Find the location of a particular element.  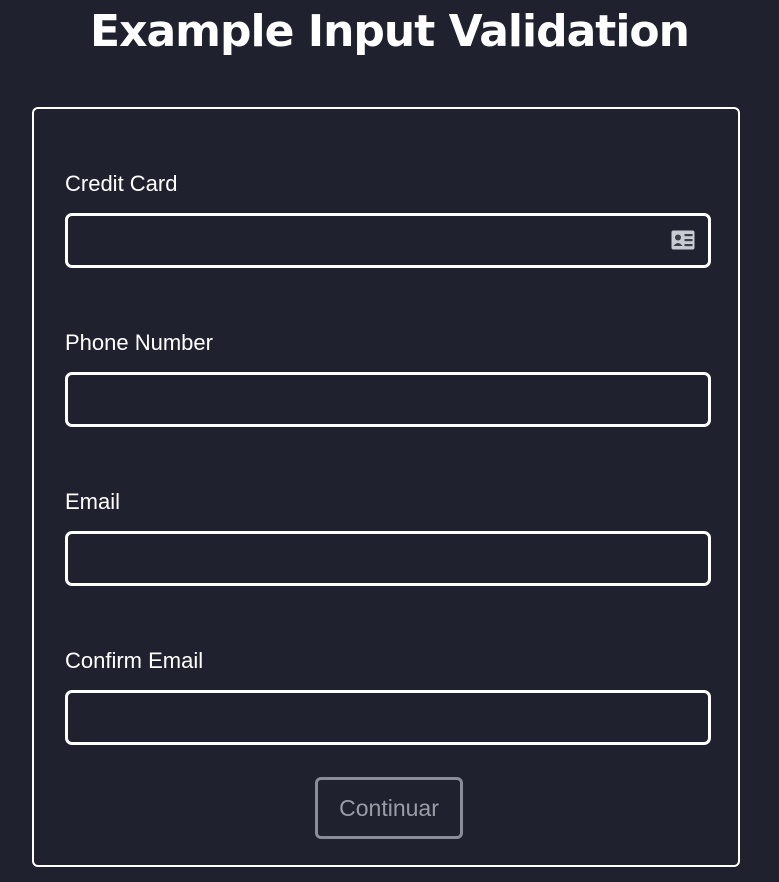

email-label: Email is located at coordinates (93, 501).